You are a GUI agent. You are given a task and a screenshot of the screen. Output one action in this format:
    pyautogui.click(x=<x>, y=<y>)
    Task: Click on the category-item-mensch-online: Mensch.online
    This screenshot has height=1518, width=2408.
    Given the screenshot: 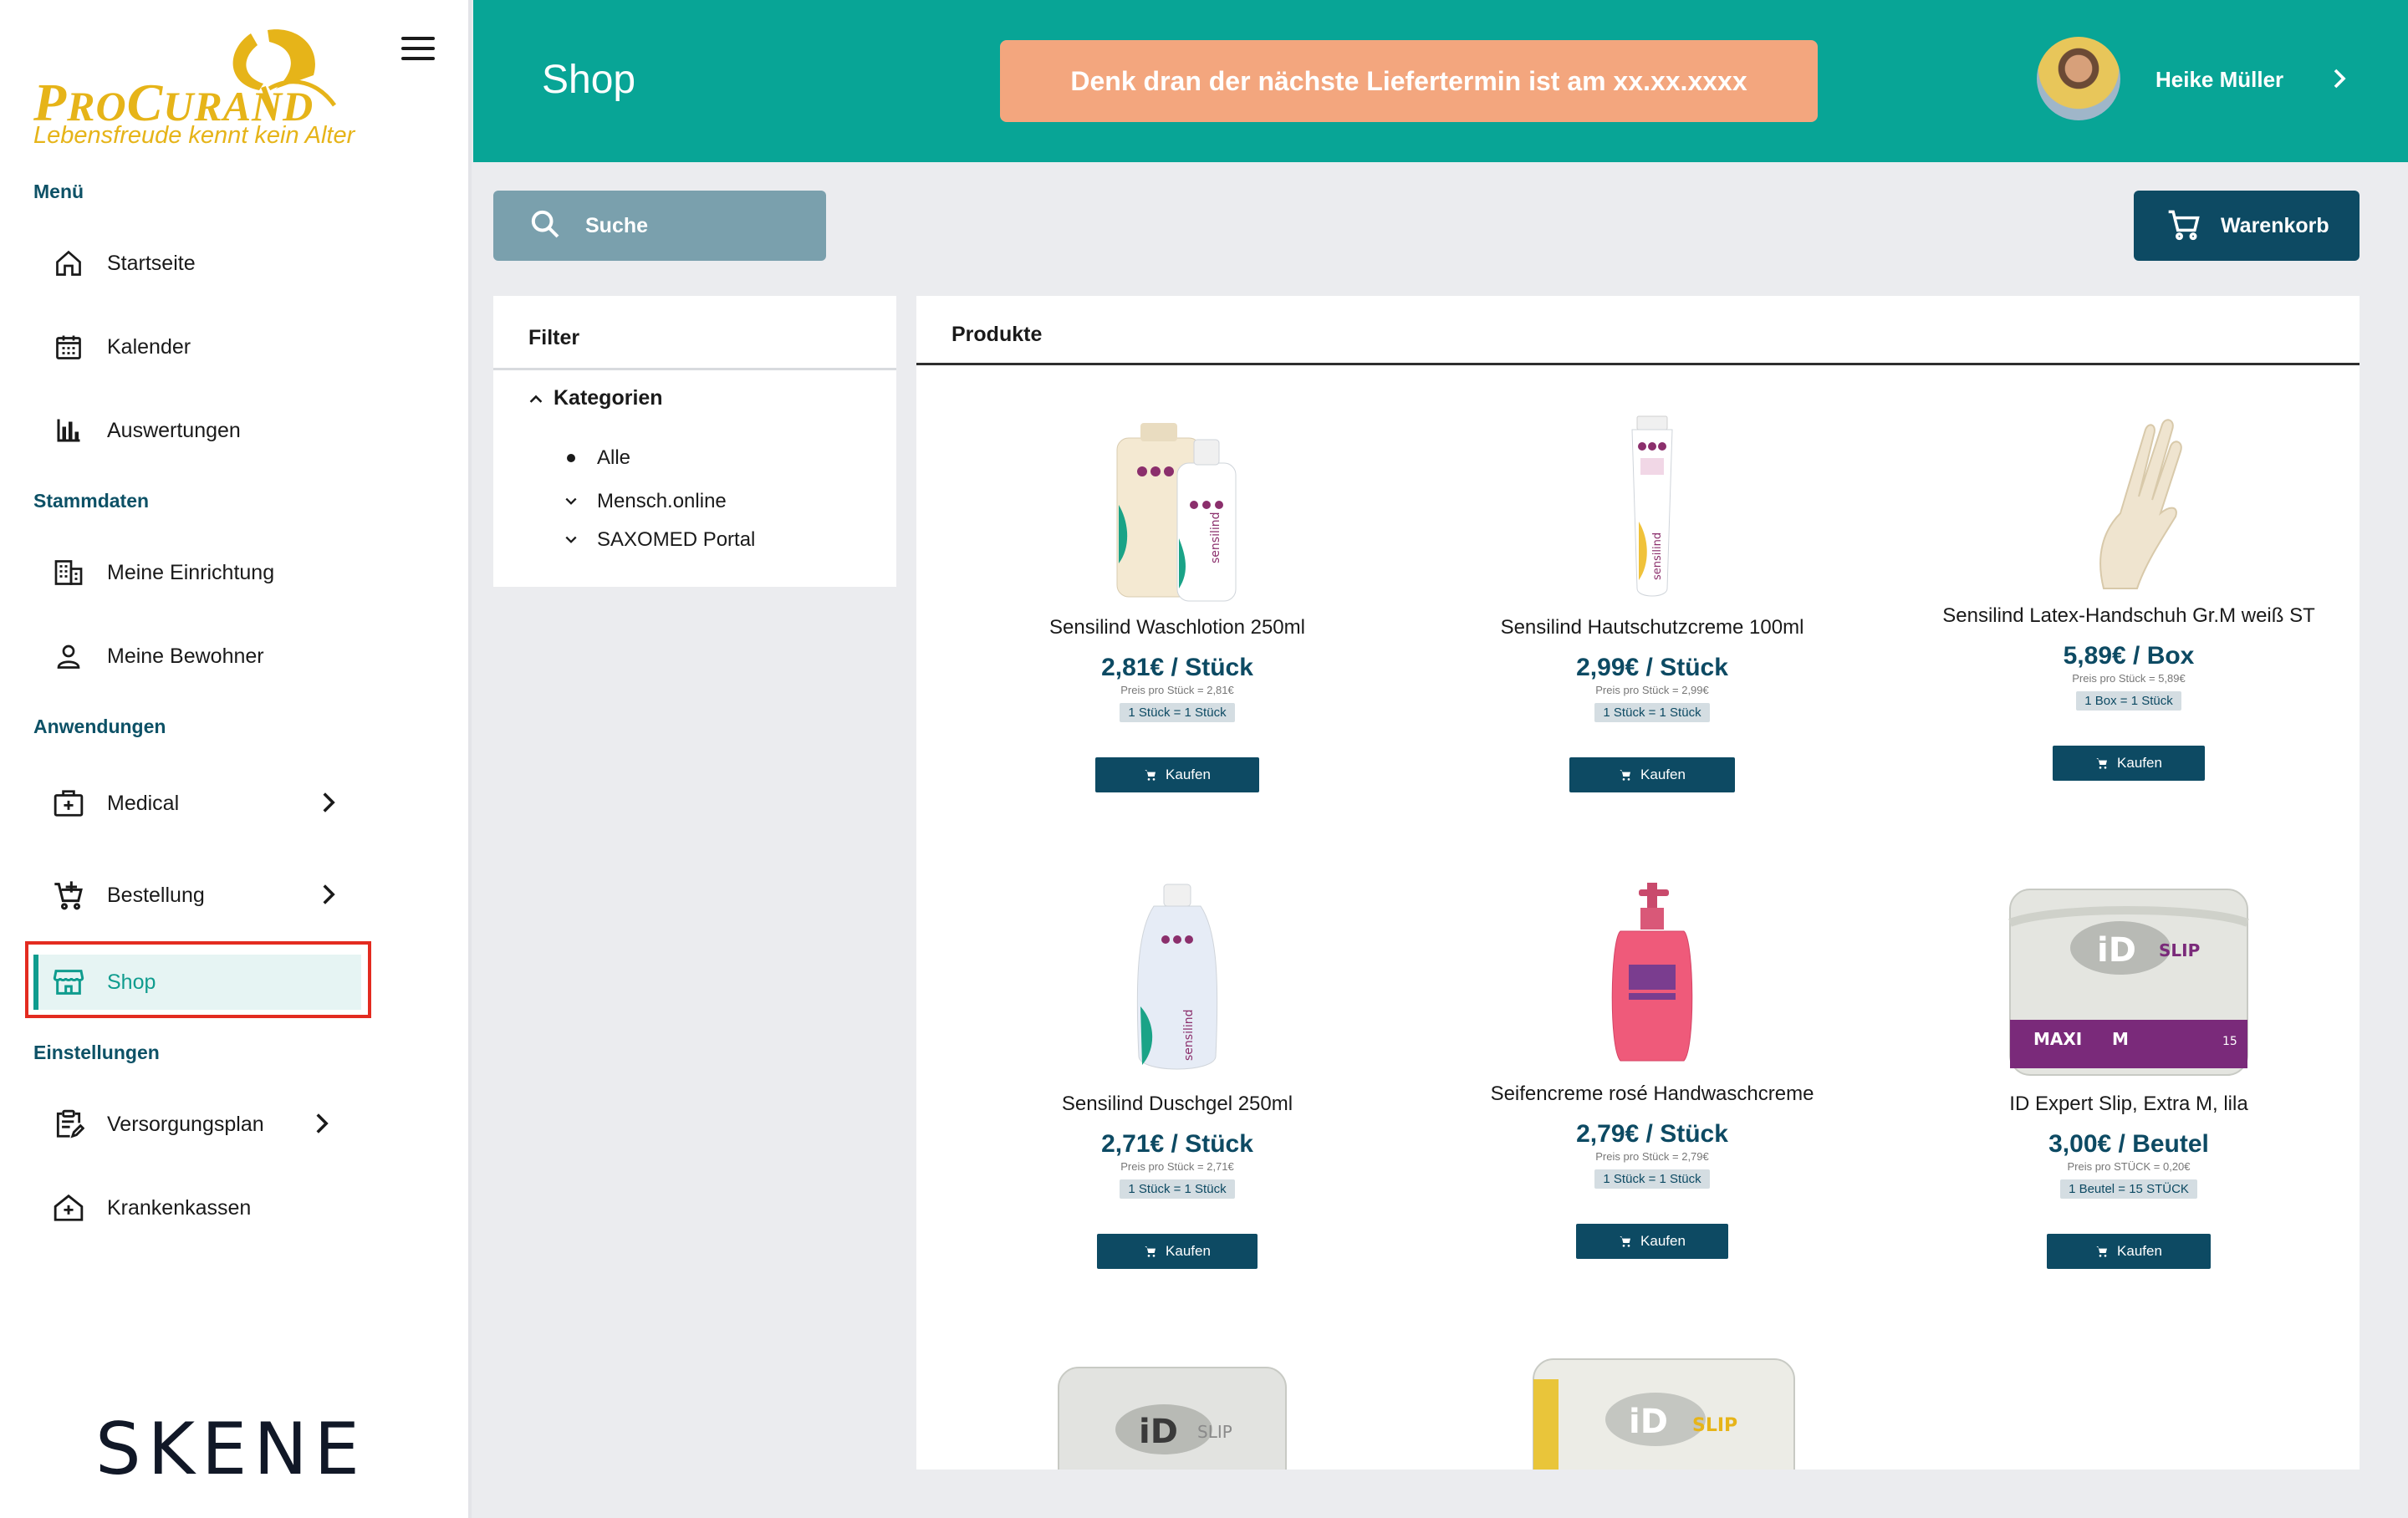 What is the action you would take?
    pyautogui.click(x=644, y=501)
    